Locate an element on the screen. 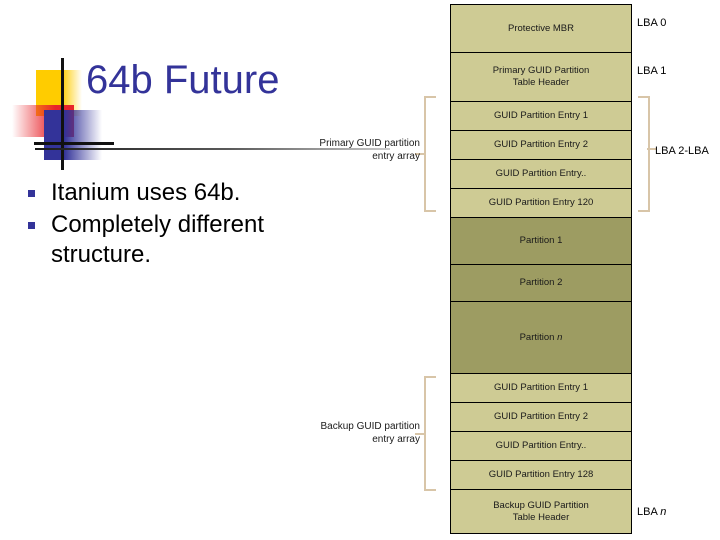 This screenshot has height=540, width=720. primary-array-callout-line1: Primary GUID partition is located at coordinates (369, 143).